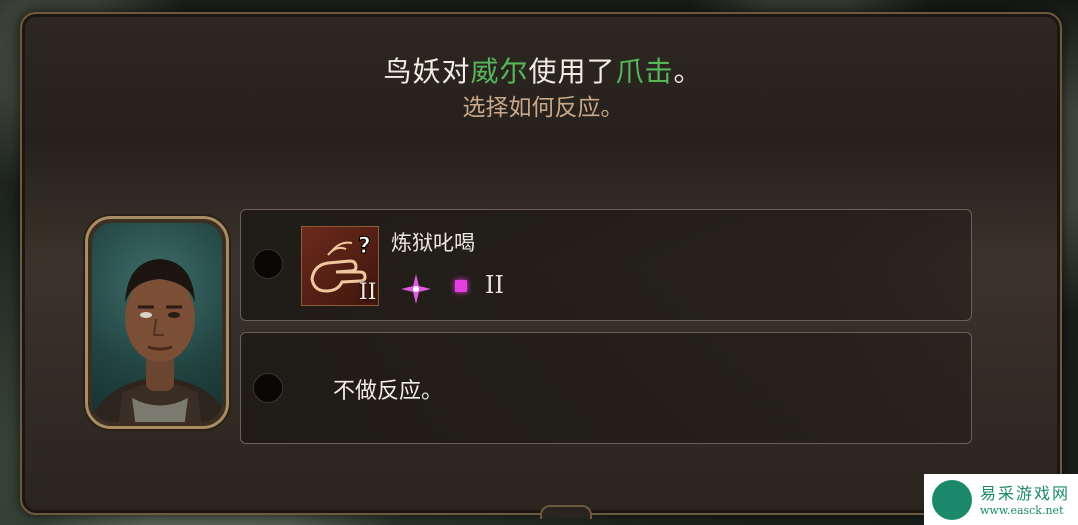  What do you see at coordinates (416, 289) in the screenshot?
I see `sparkle-icon` at bounding box center [416, 289].